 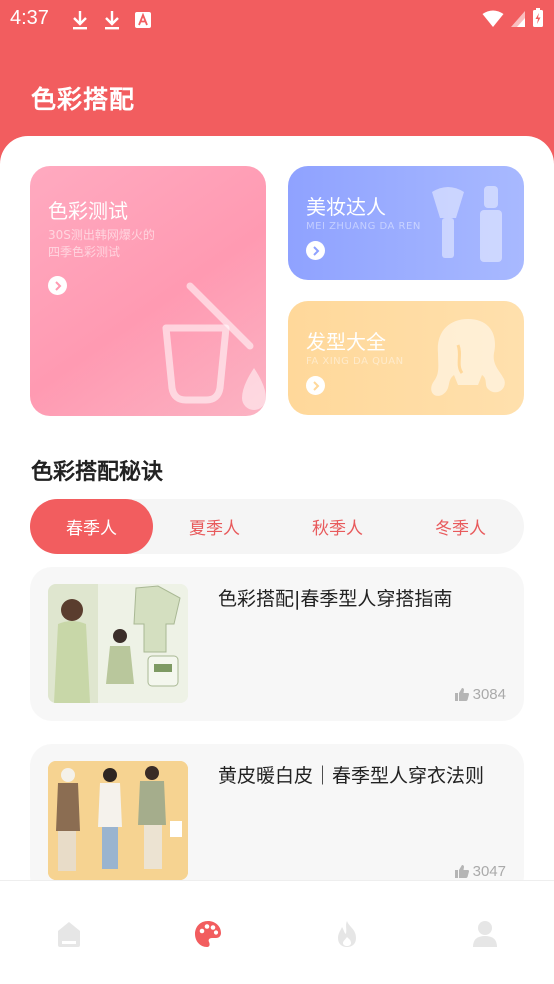 I want to click on color-test-title: 色彩测试, so click(x=88, y=211).